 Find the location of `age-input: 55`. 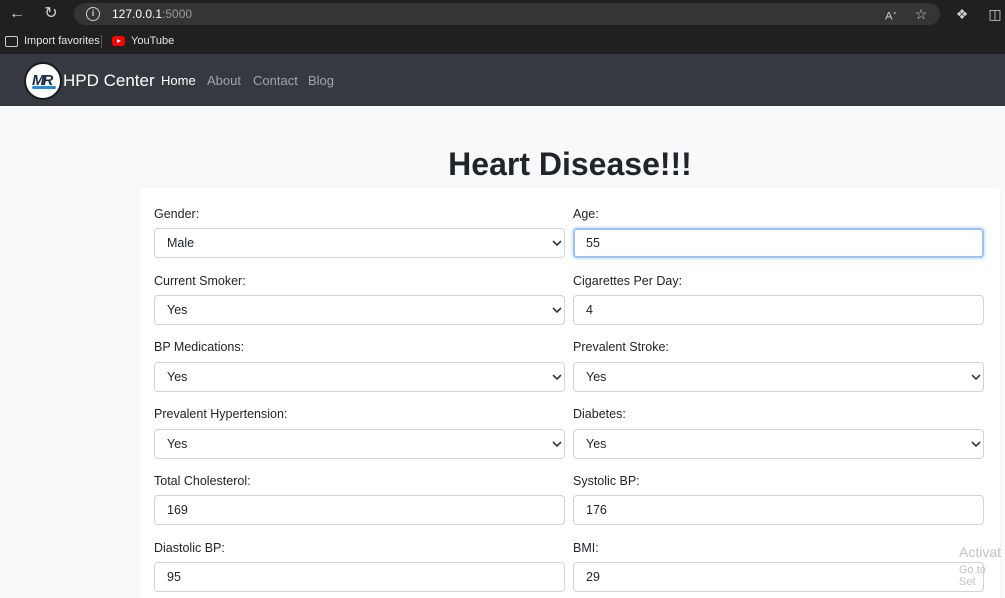

age-input: 55 is located at coordinates (778, 243).